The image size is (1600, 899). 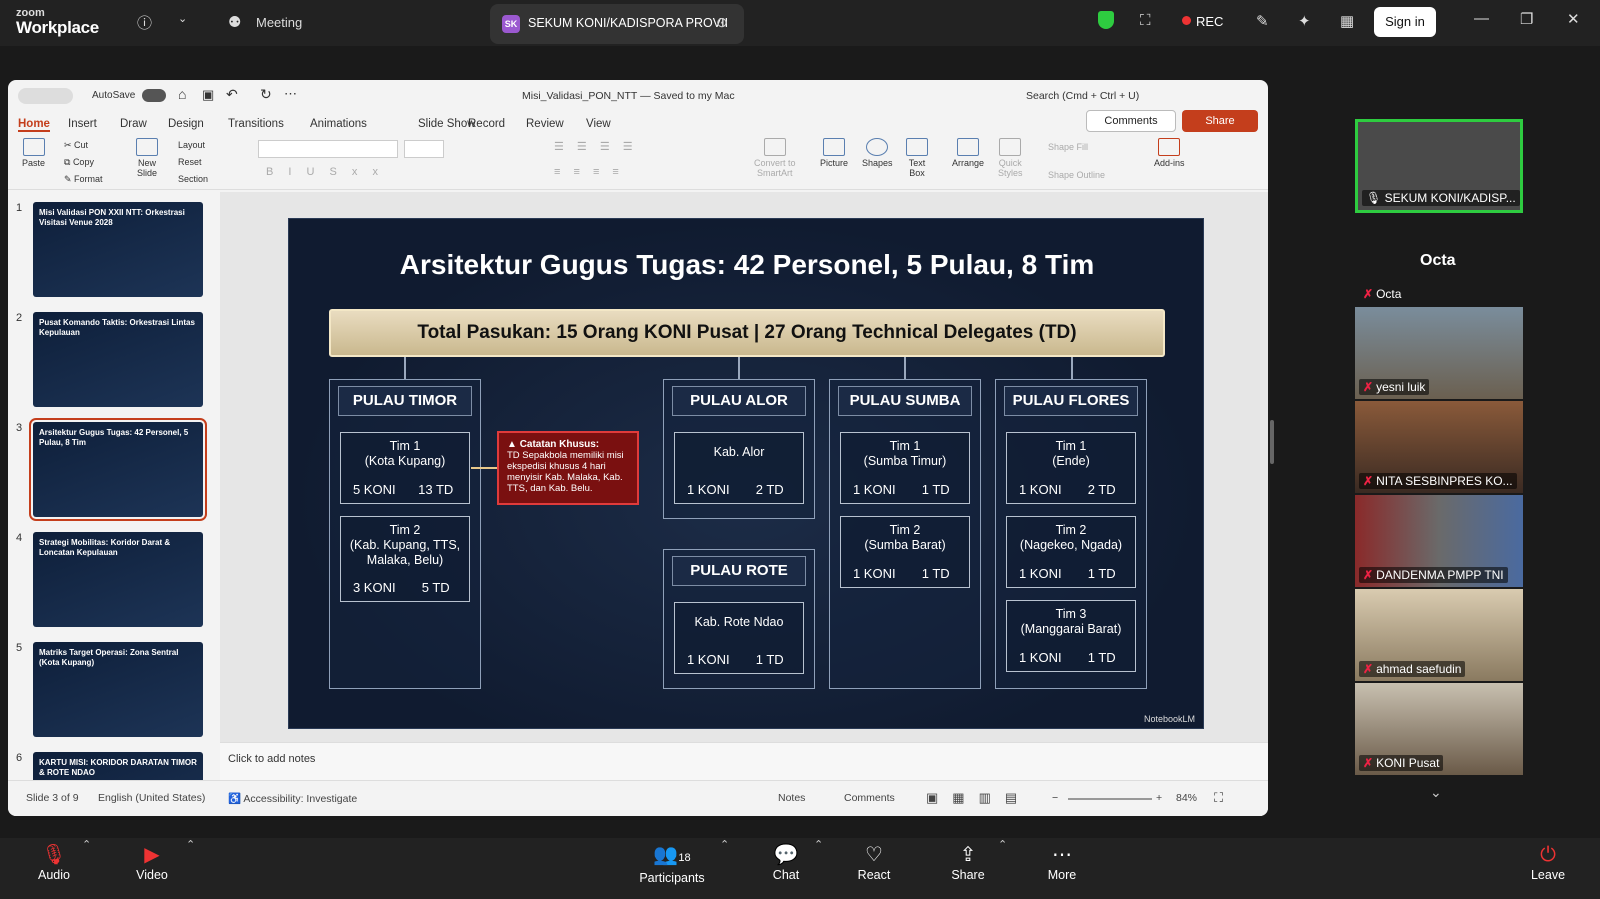 I want to click on redo-icon: ↻, so click(x=266, y=94).